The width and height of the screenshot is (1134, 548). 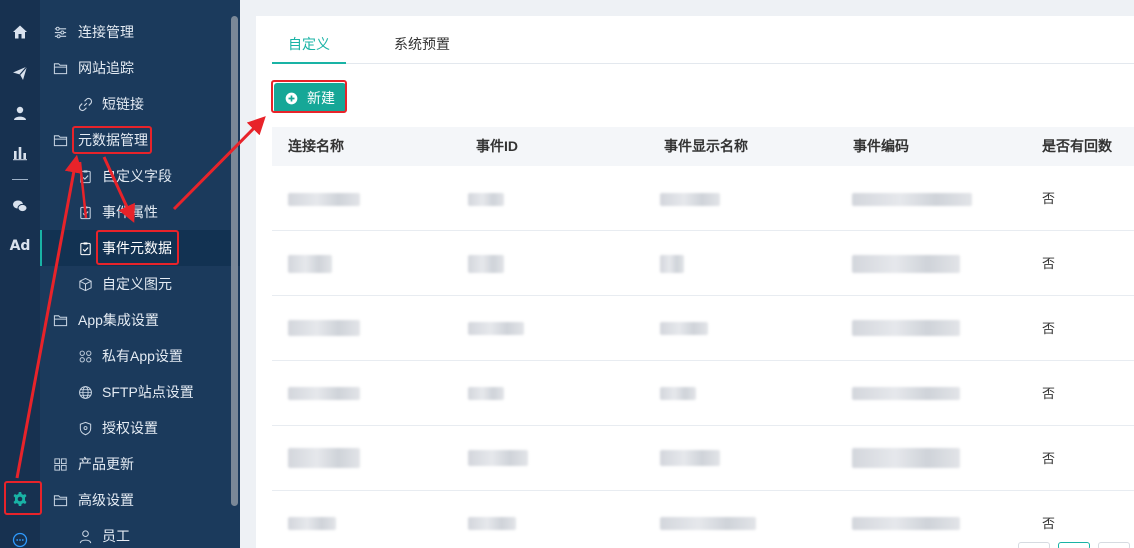 I want to click on pagination-prev, so click(x=1034, y=545).